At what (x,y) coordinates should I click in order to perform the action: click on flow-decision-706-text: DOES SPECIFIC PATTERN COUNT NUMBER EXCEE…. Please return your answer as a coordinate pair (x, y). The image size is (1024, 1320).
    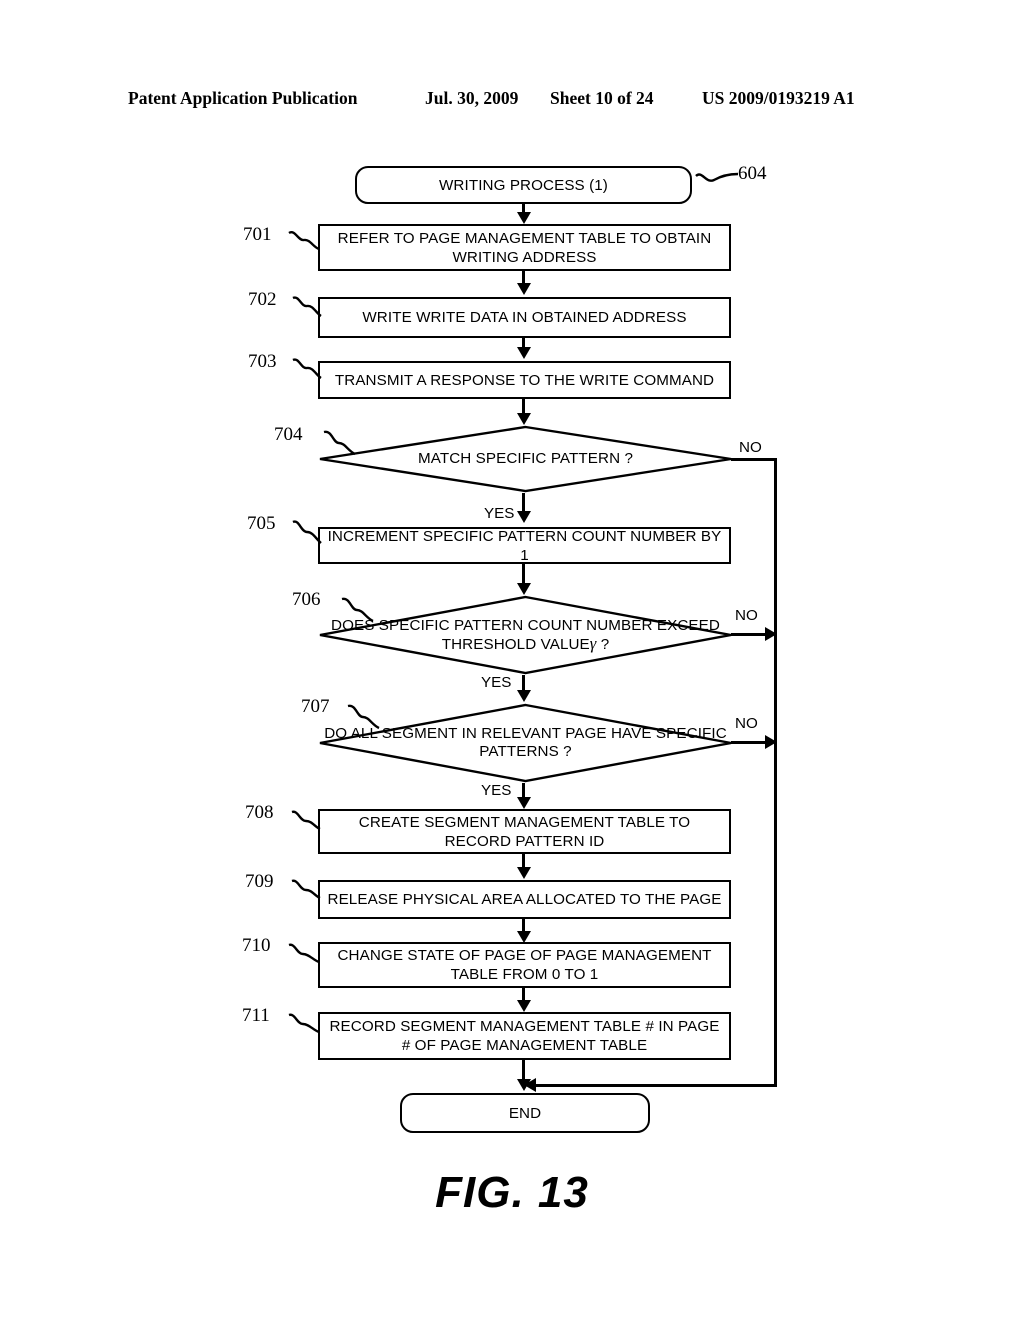
    Looking at the image, I should click on (525, 634).